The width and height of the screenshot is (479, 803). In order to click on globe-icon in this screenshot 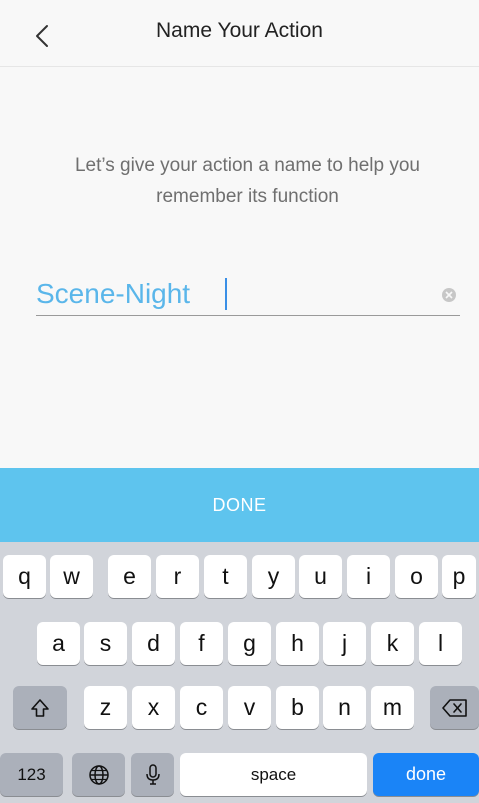, I will do `click(98, 774)`.